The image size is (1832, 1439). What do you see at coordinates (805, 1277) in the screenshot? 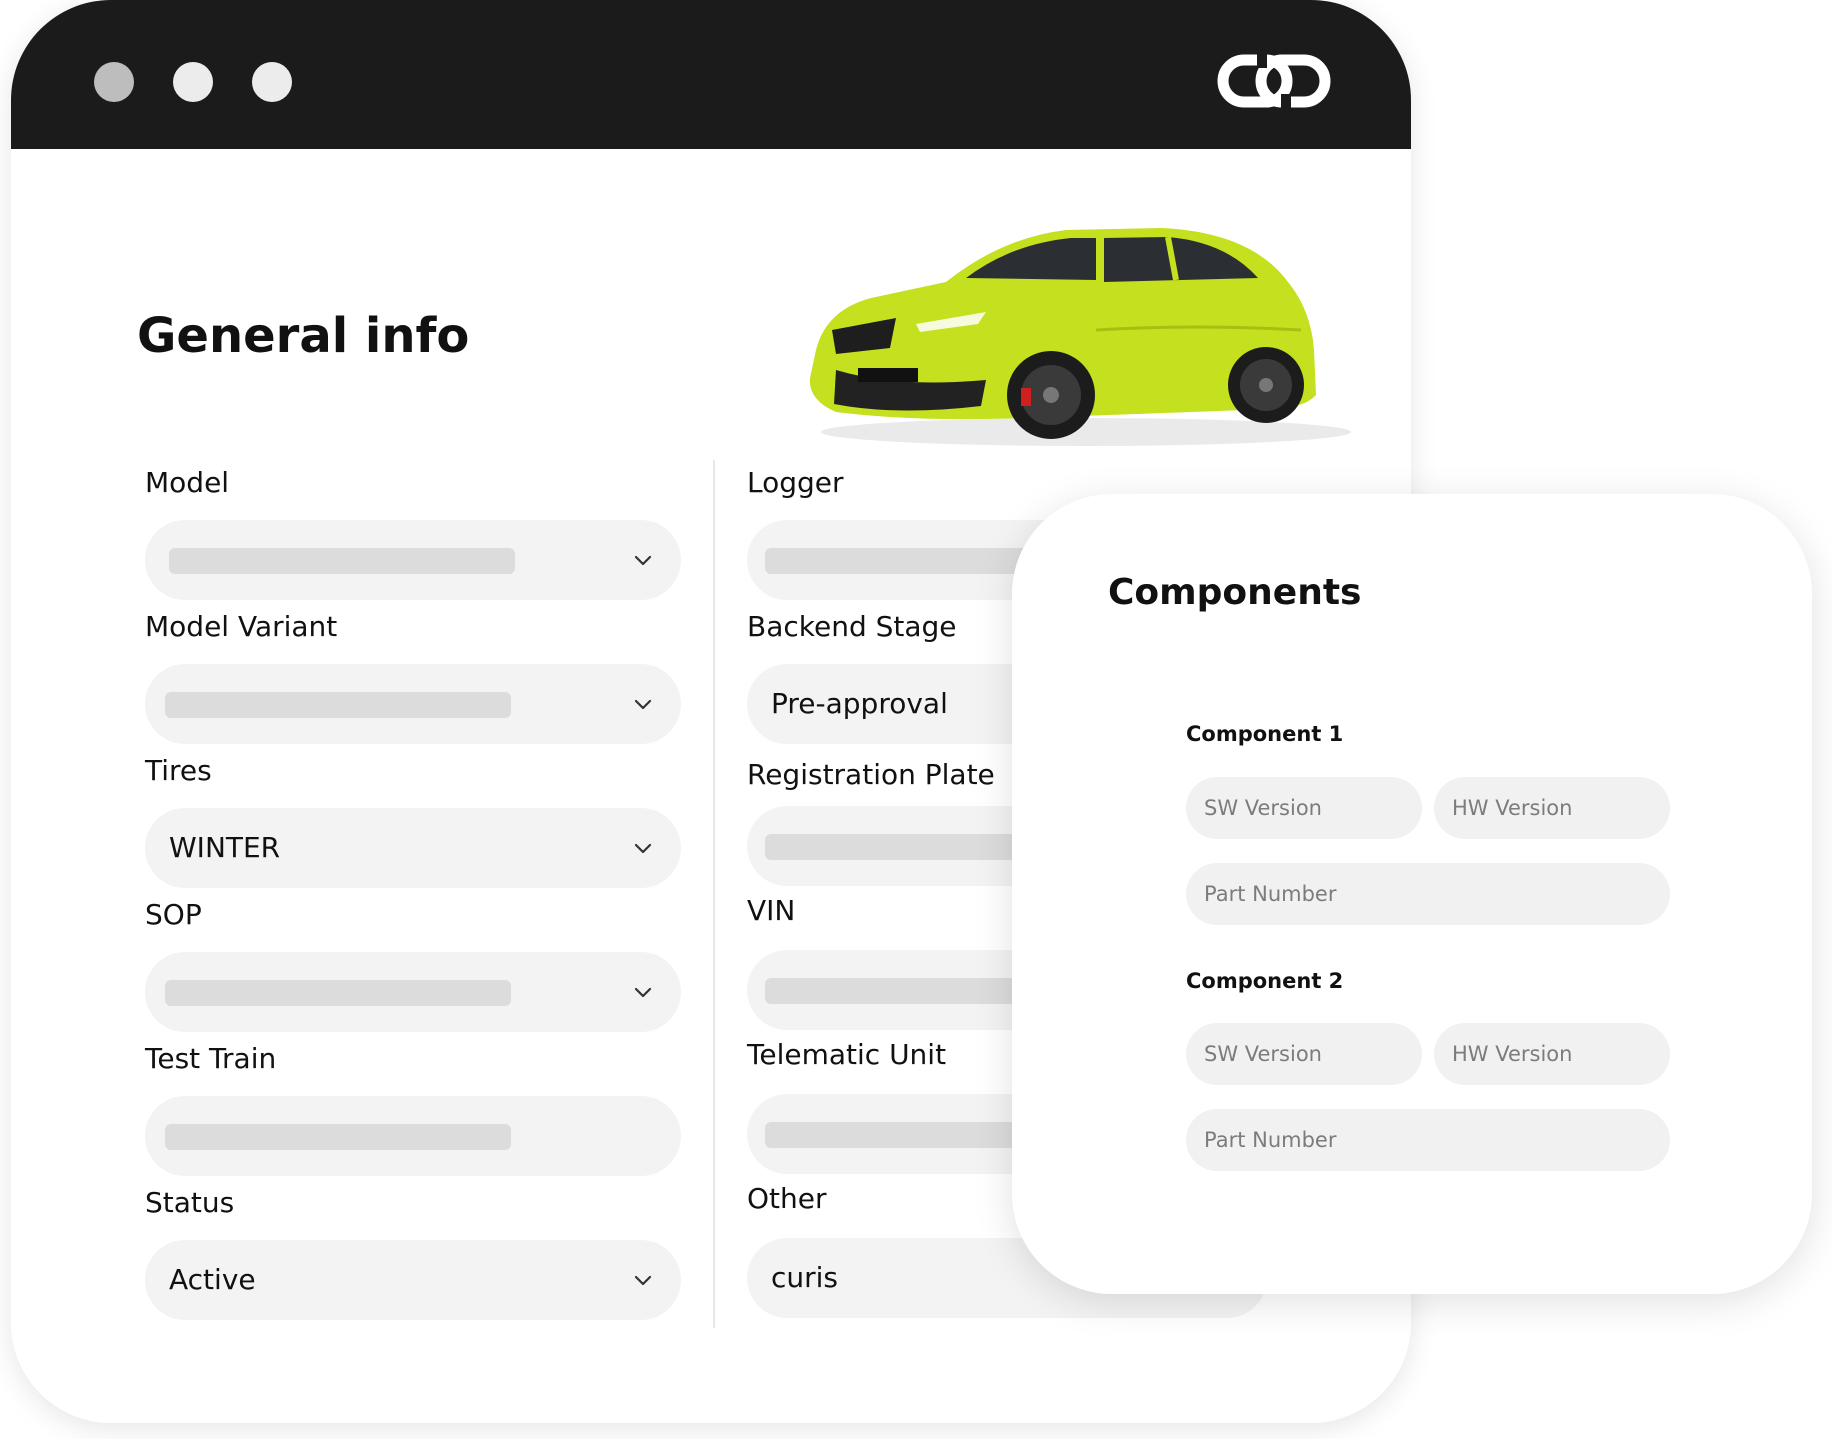
I see `other-value: curis` at bounding box center [805, 1277].